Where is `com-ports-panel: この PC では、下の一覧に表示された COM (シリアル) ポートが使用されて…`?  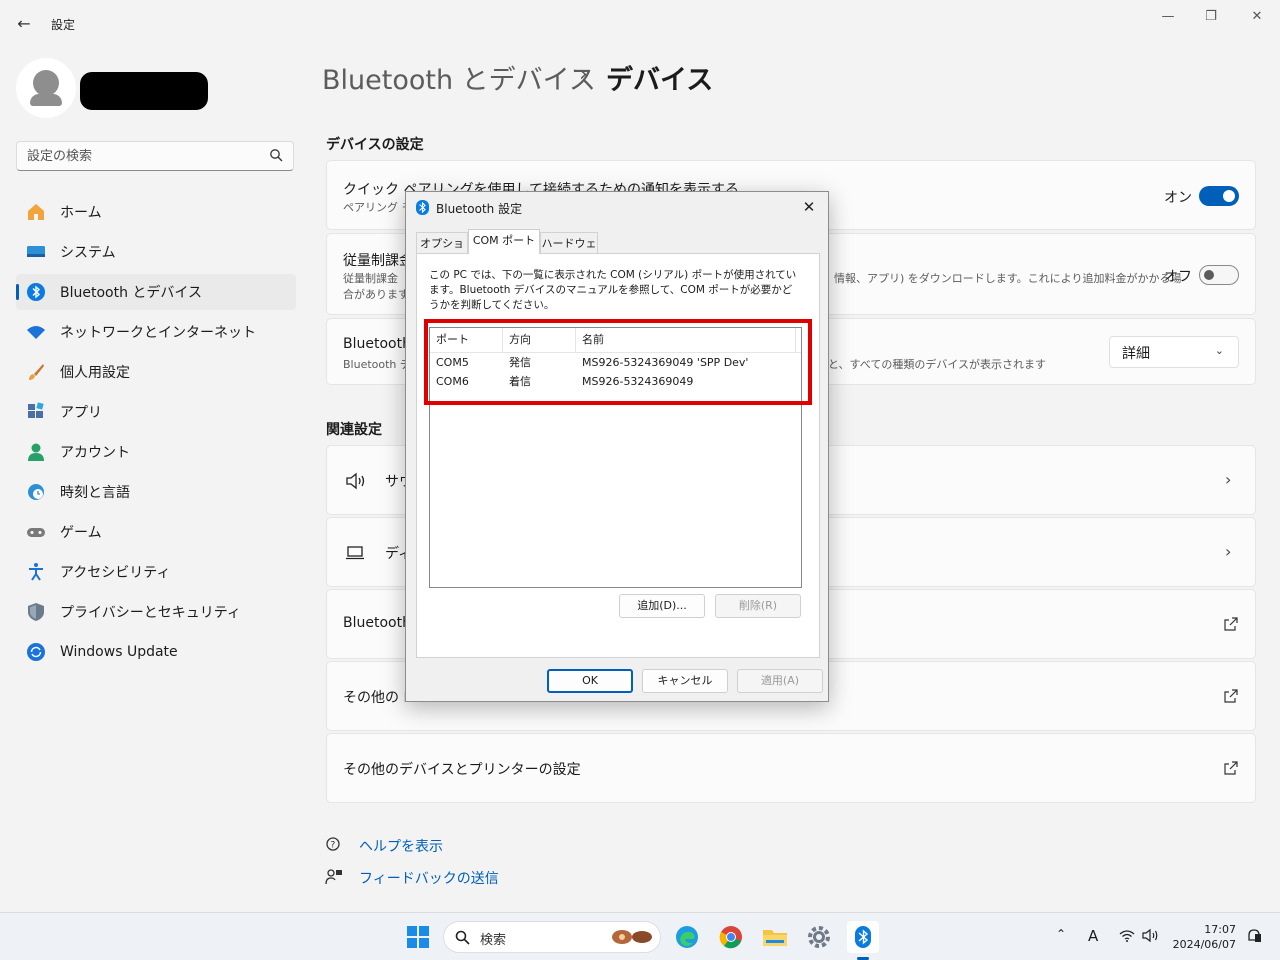 com-ports-panel: この PC では、下の一覧に表示された COM (シリアル) ポートが使用されて… is located at coordinates (618, 455).